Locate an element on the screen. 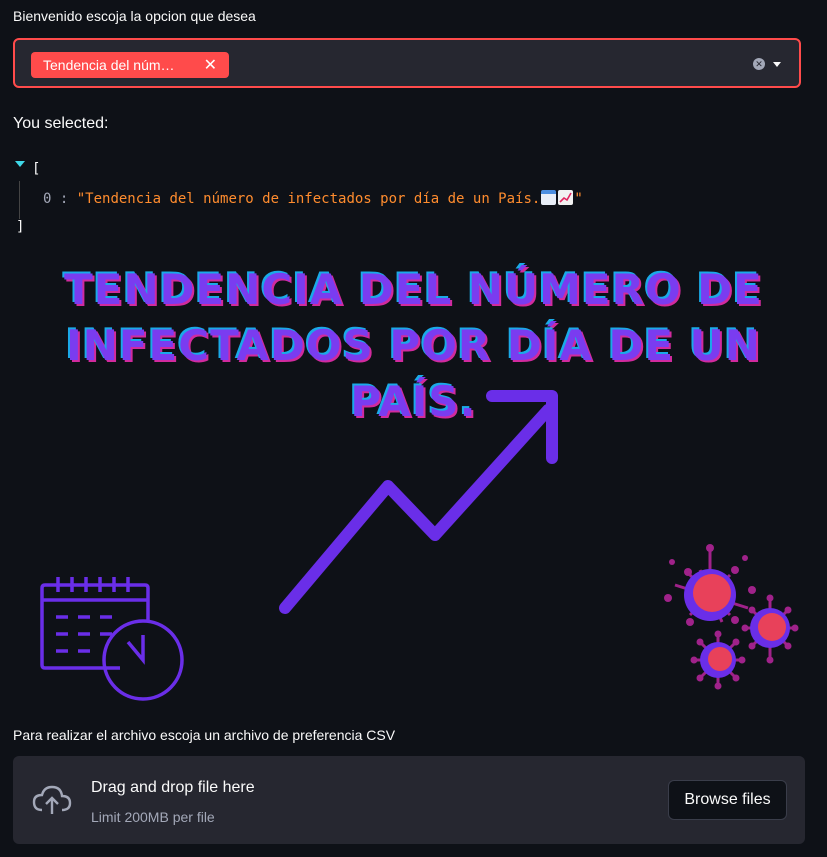 The height and width of the screenshot is (857, 827). drag-drop-text: Drag and drop file here is located at coordinates (173, 787).